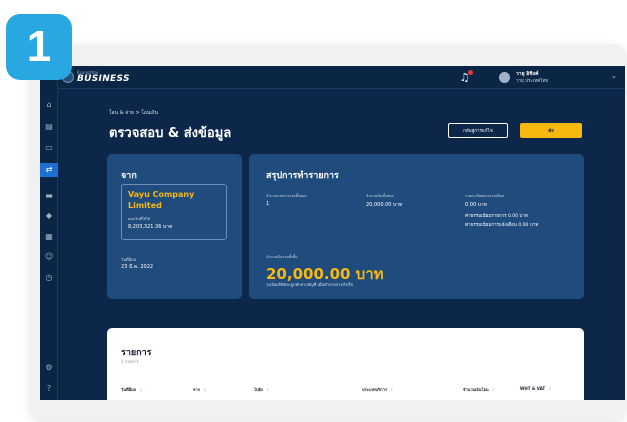 The height and width of the screenshot is (422, 627). Describe the element at coordinates (129, 259) in the screenshot. I see `effective-date-label: วันที่มีผล` at that location.